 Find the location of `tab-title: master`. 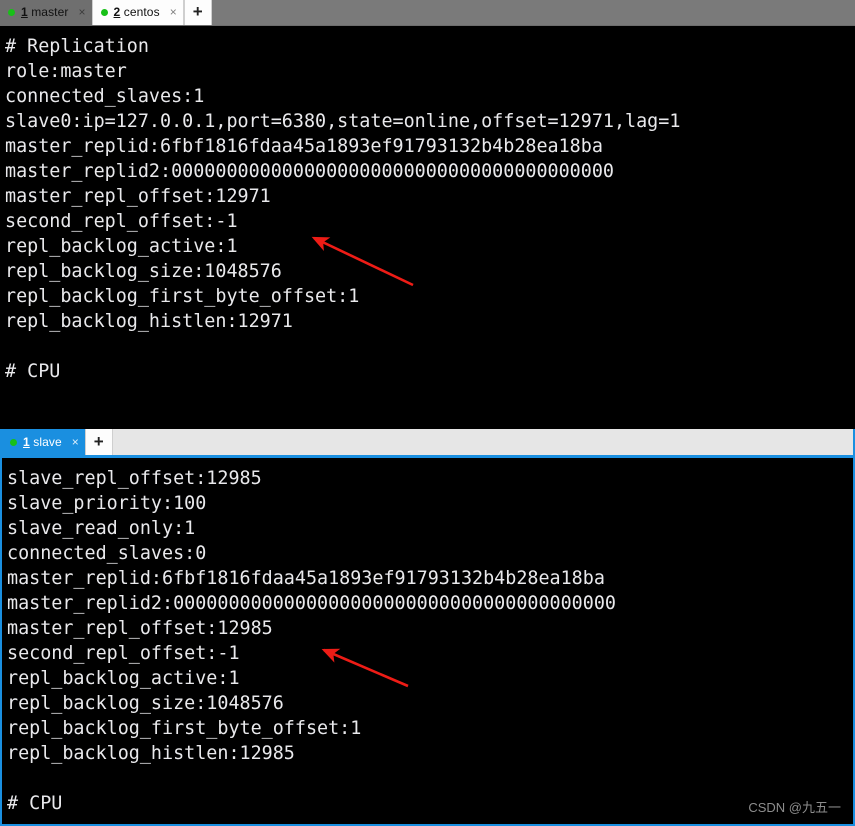

tab-title: master is located at coordinates (48, 12).